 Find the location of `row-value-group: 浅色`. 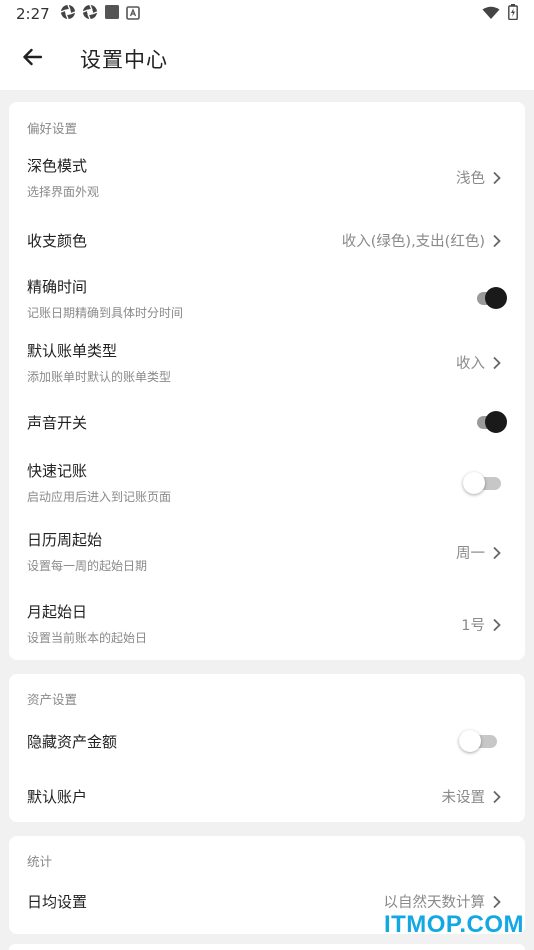

row-value-group: 浅色 is located at coordinates (479, 177).